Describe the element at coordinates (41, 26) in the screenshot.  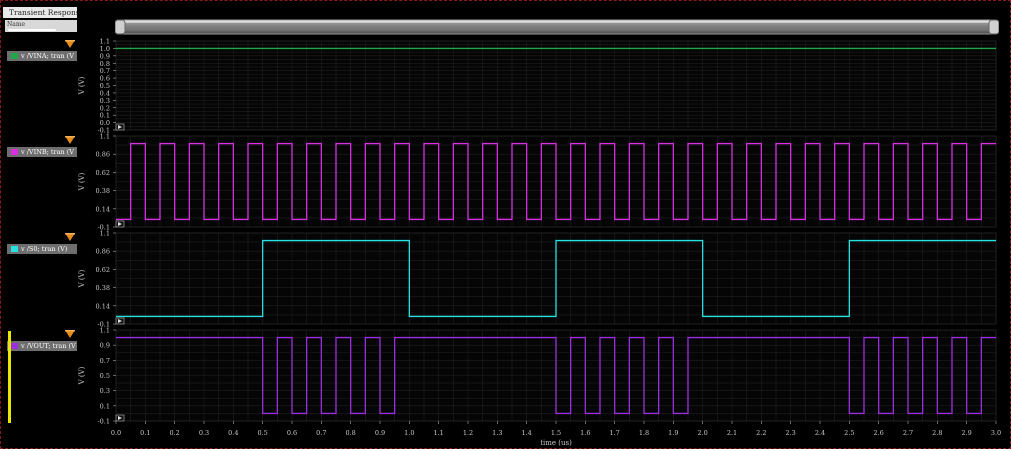
I see `name-column-header: Name` at that location.